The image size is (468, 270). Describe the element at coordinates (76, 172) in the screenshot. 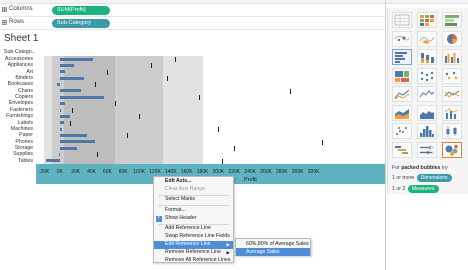

I see `axis-tick-label: 20K` at that location.